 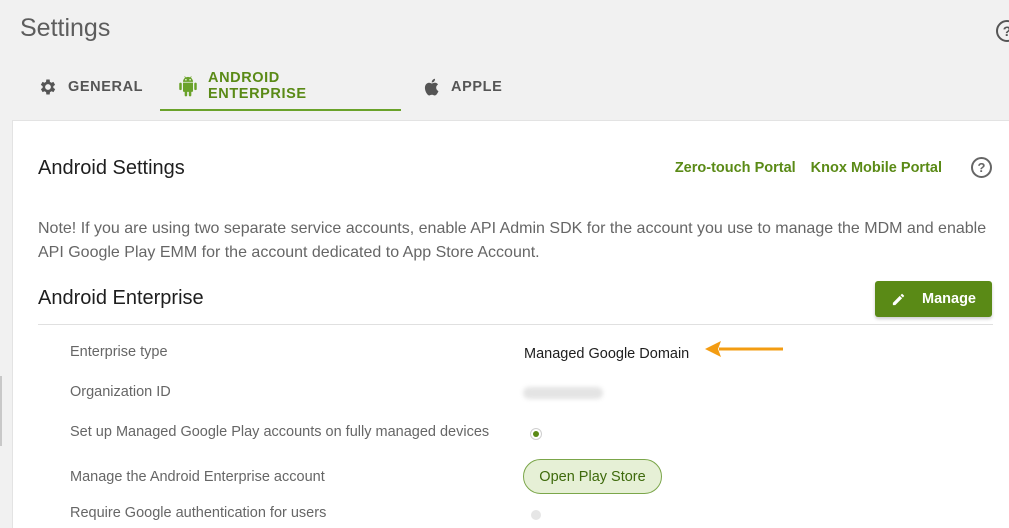 What do you see at coordinates (120, 392) in the screenshot?
I see `organization-id-label: Organization ID` at bounding box center [120, 392].